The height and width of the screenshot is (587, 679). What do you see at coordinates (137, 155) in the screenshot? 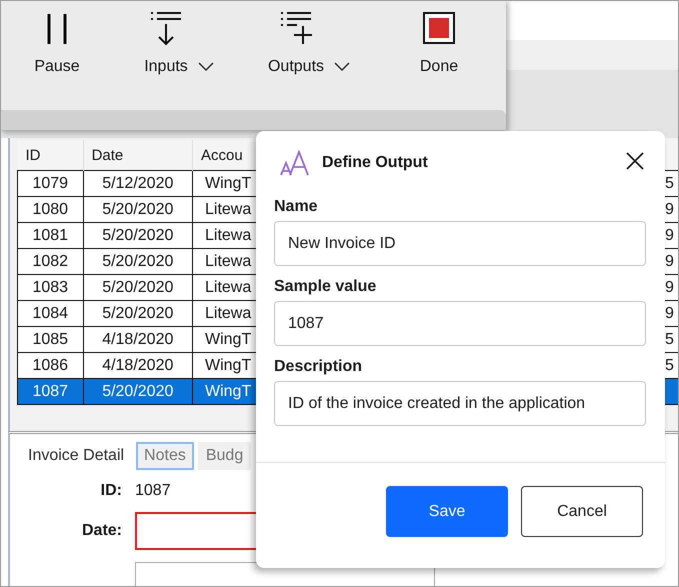
I see `column-header: Date` at bounding box center [137, 155].